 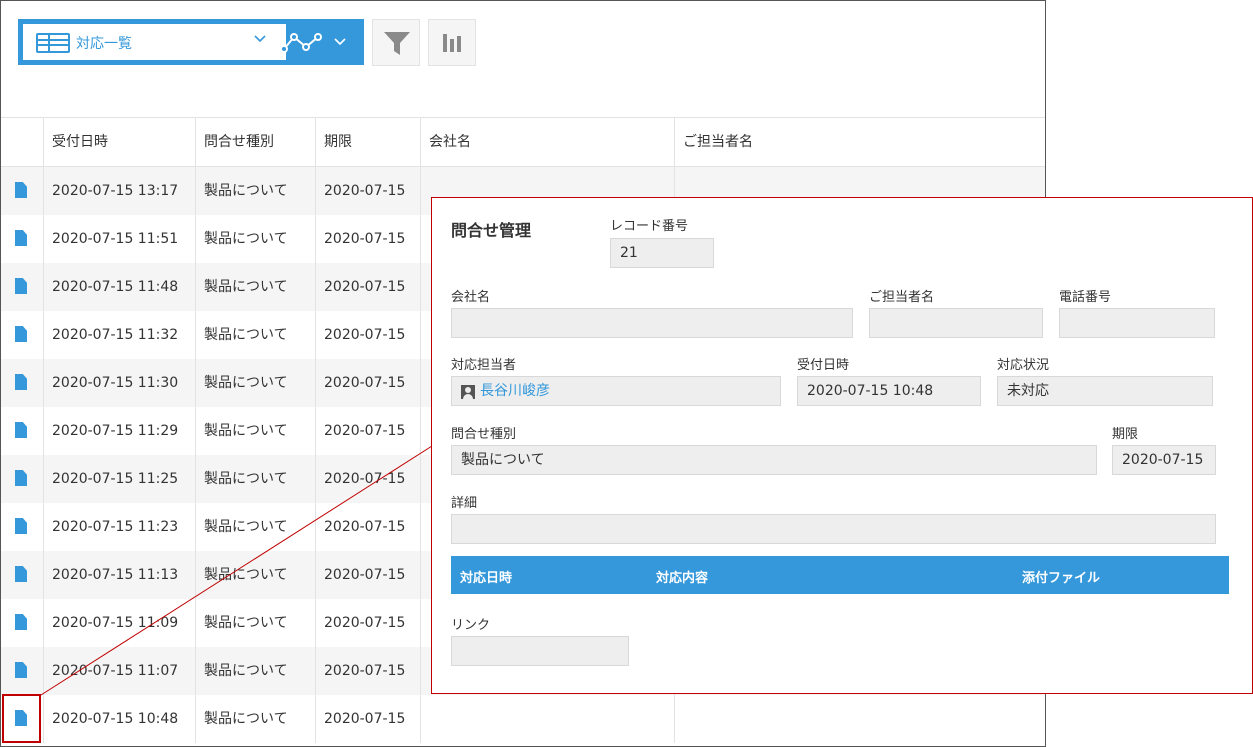 I want to click on received-cell: 2020-07-15 11:48, so click(x=120, y=287).